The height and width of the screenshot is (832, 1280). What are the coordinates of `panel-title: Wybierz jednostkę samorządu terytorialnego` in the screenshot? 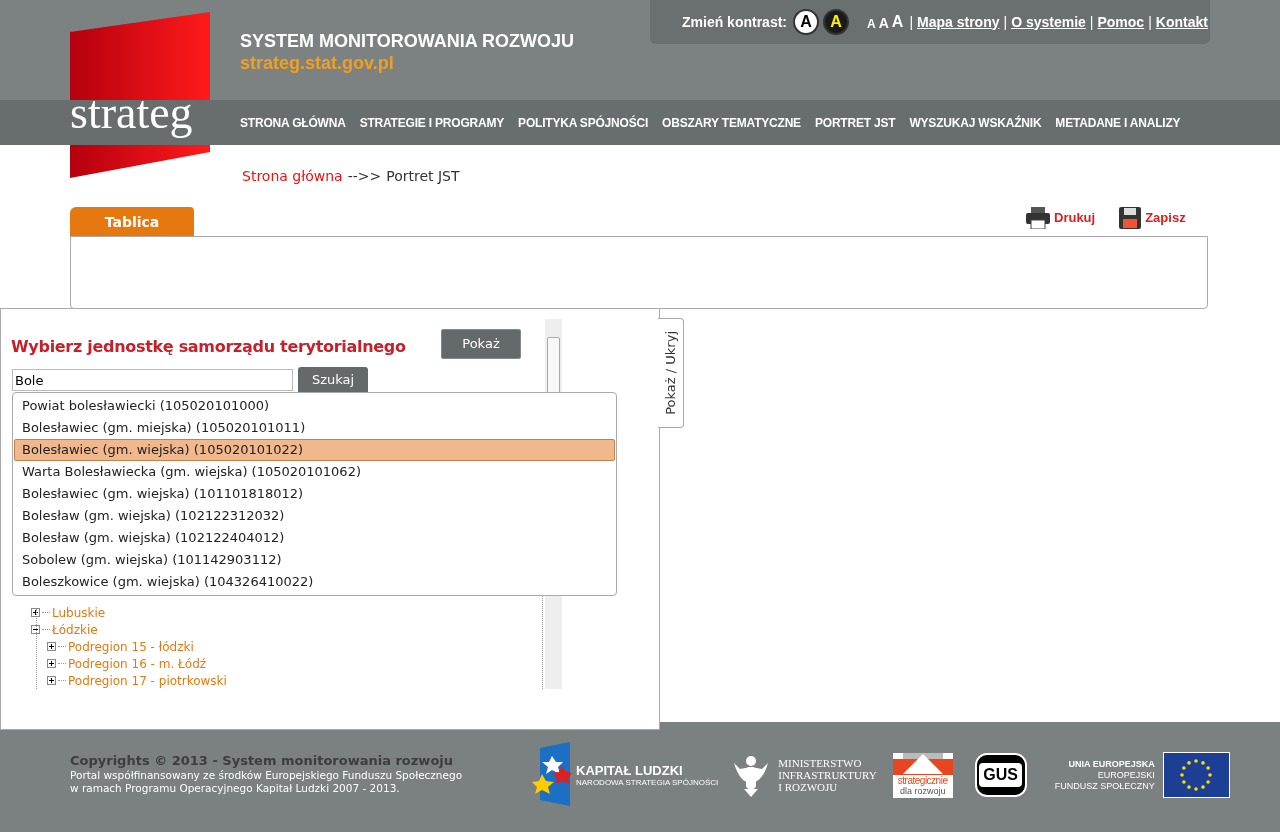 It's located at (208, 347).